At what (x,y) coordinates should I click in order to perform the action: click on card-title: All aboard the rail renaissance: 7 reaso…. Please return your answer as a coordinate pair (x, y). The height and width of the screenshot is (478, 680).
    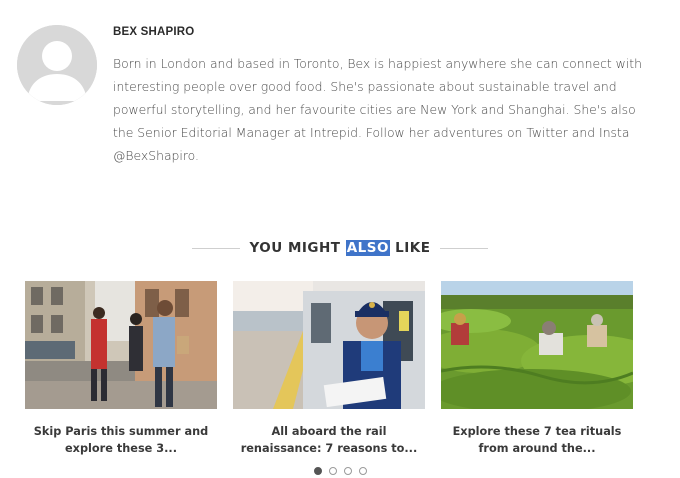
    Looking at the image, I should click on (329, 440).